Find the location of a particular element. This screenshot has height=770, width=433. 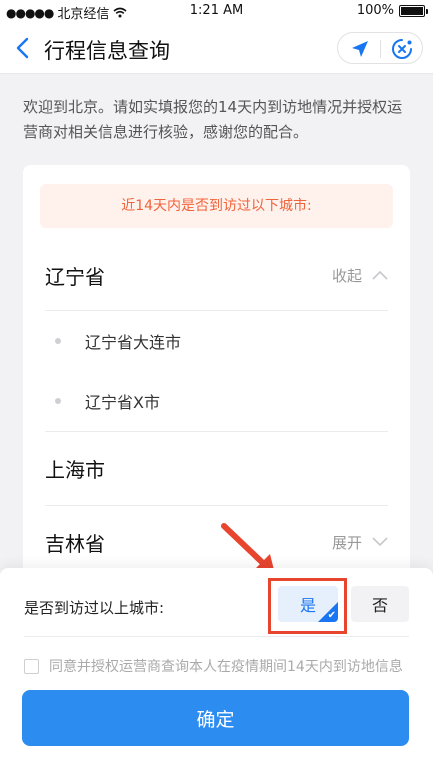

province-row-shanghai: 上海市 is located at coordinates (216, 468).